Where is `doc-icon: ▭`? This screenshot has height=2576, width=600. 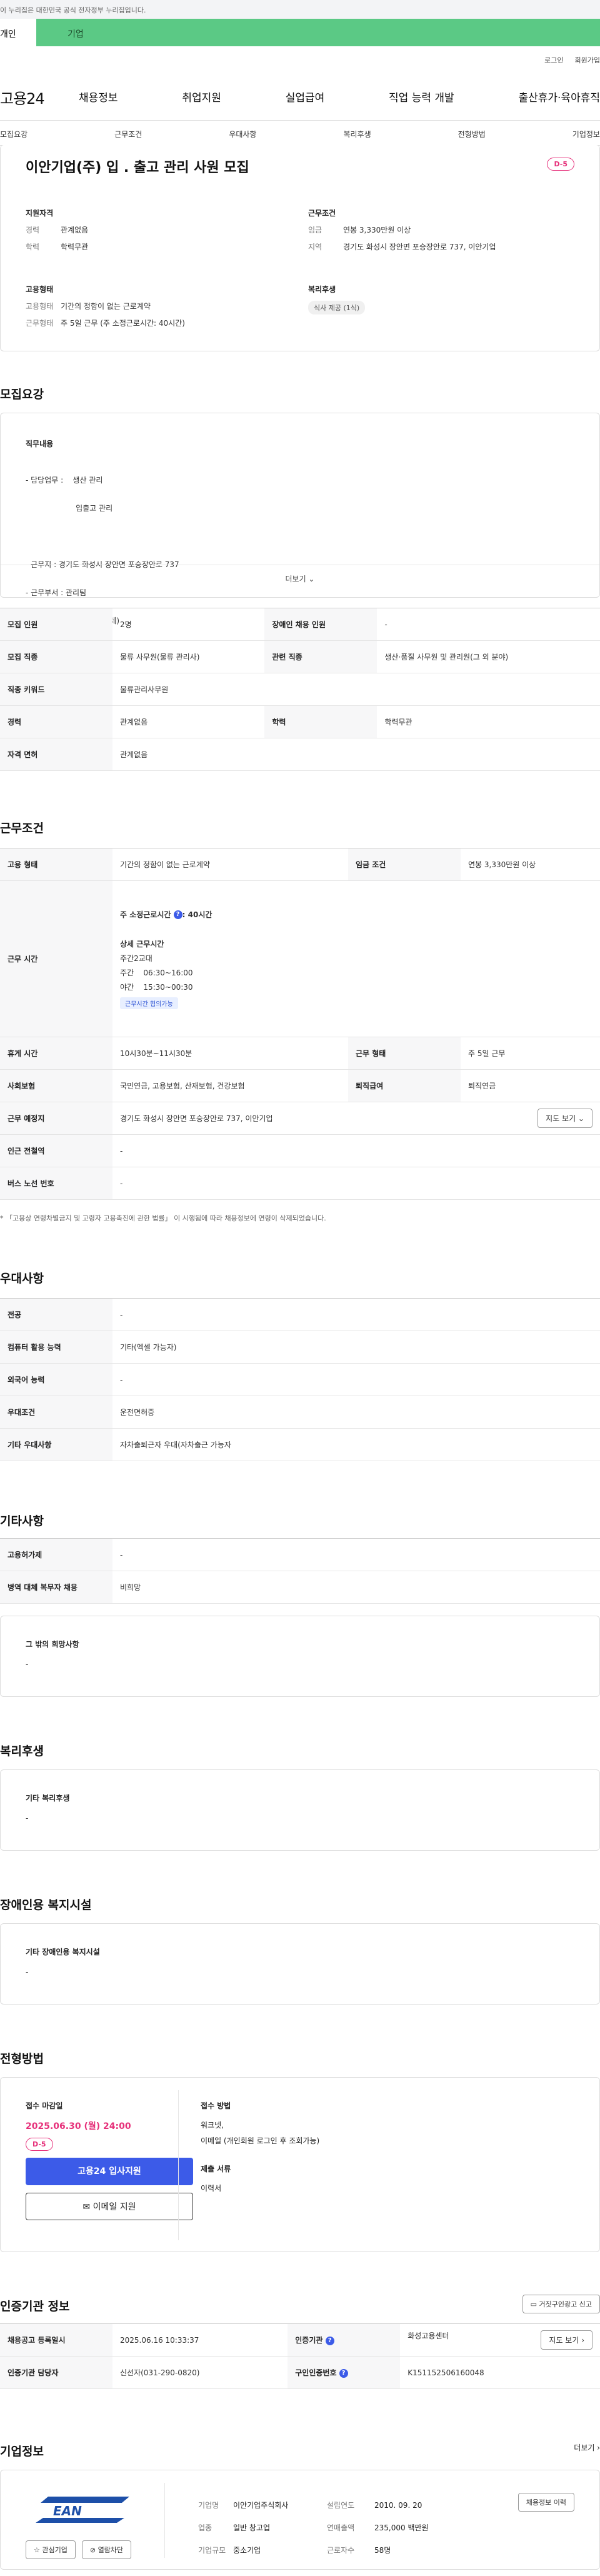
doc-icon: ▭ is located at coordinates (534, 2304).